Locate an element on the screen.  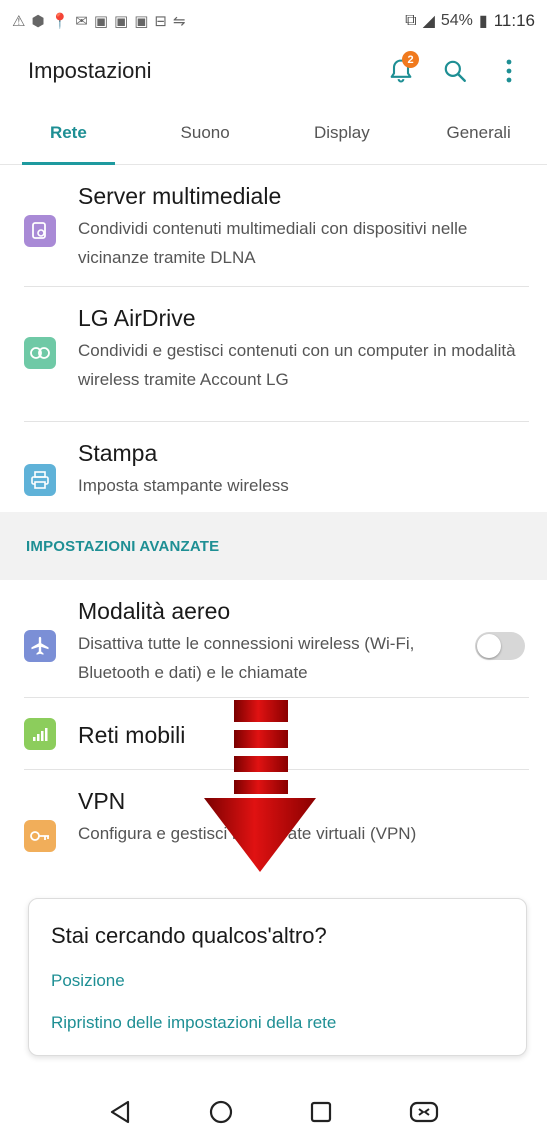
dual-window-icon is located at coordinates (424, 1112).